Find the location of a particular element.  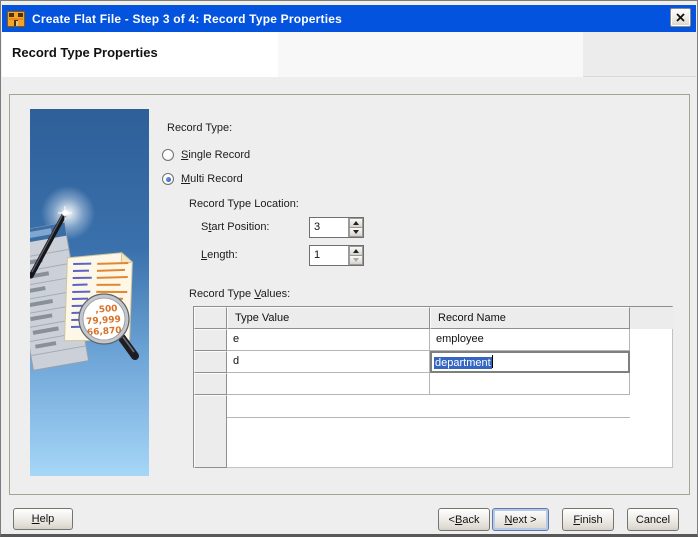

wizard-art-panel: ,500 79,999 66,870 is located at coordinates (89, 292).